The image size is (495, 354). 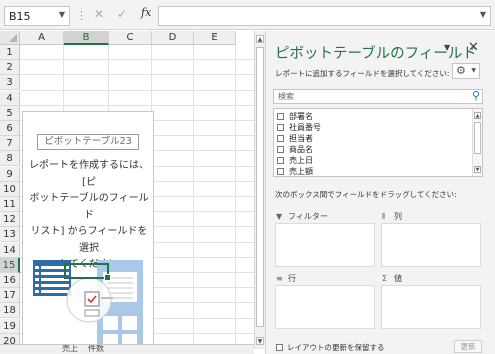 I want to click on columns-icon: ⦀, so click(x=384, y=216).